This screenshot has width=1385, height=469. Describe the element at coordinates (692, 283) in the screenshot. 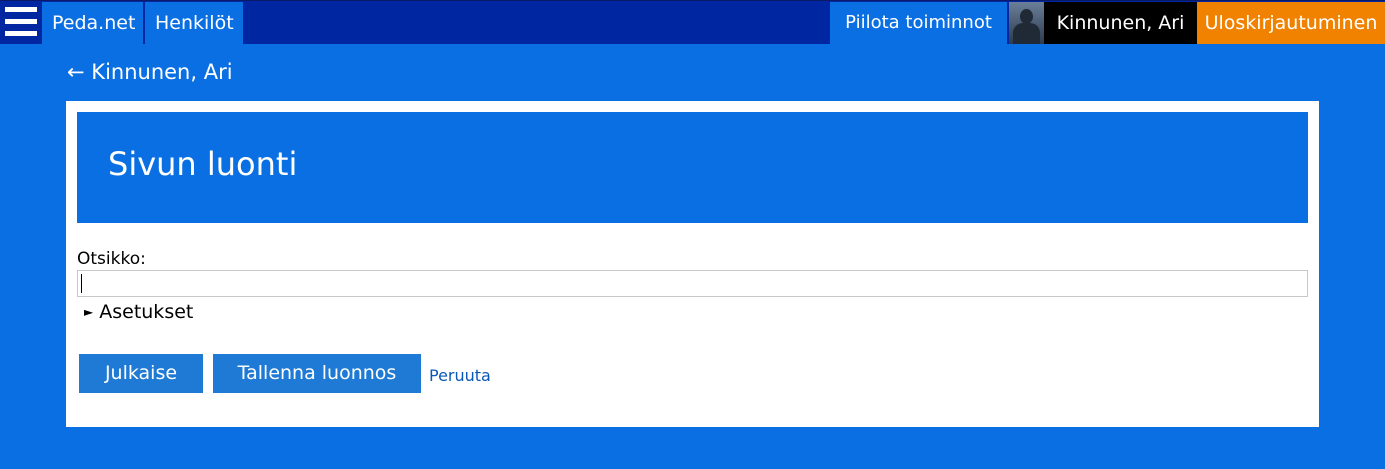

I see `title-input` at that location.